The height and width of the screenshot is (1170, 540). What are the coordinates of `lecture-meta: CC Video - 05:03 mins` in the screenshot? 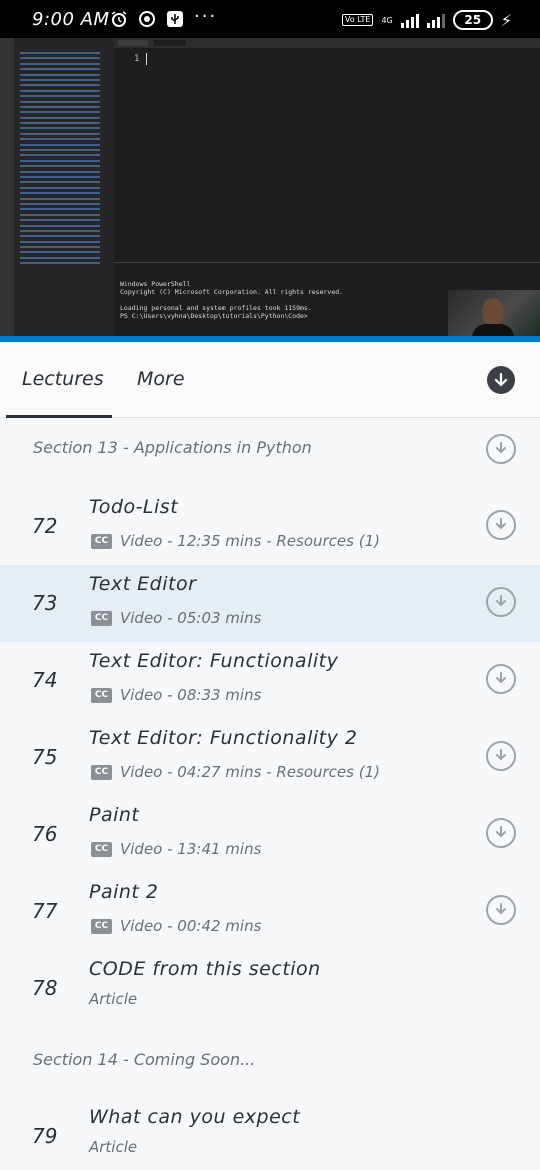 It's located at (176, 618).